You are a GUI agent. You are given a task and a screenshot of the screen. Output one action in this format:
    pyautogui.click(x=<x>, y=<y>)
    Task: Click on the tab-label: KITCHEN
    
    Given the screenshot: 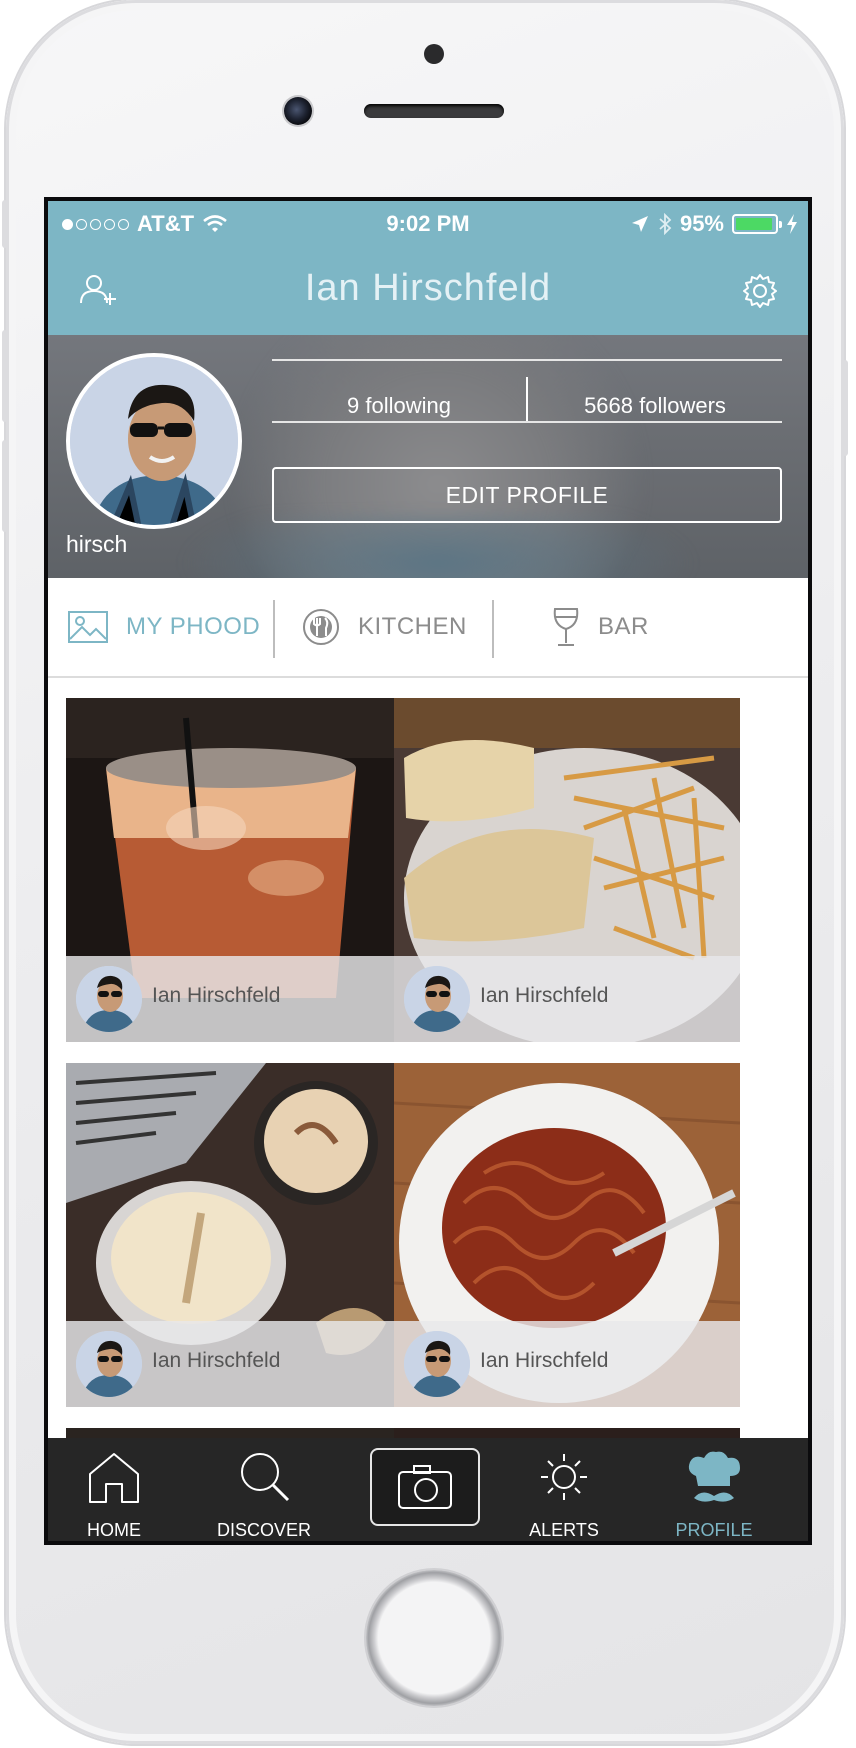 What is the action you would take?
    pyautogui.click(x=412, y=626)
    